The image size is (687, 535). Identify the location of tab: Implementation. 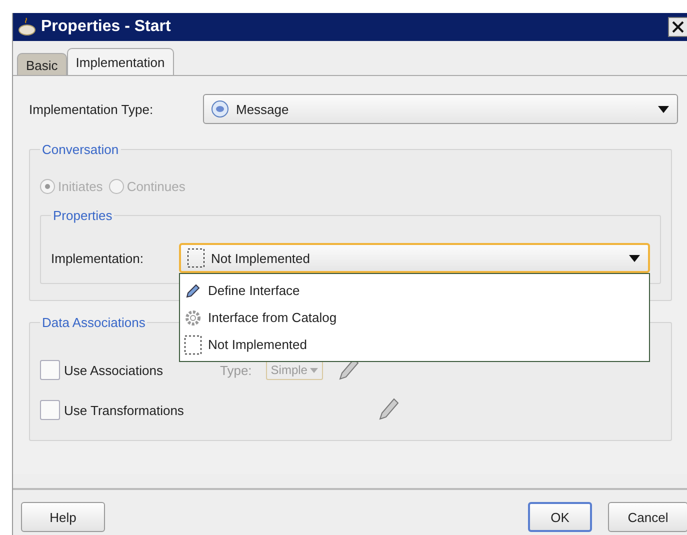
(120, 61).